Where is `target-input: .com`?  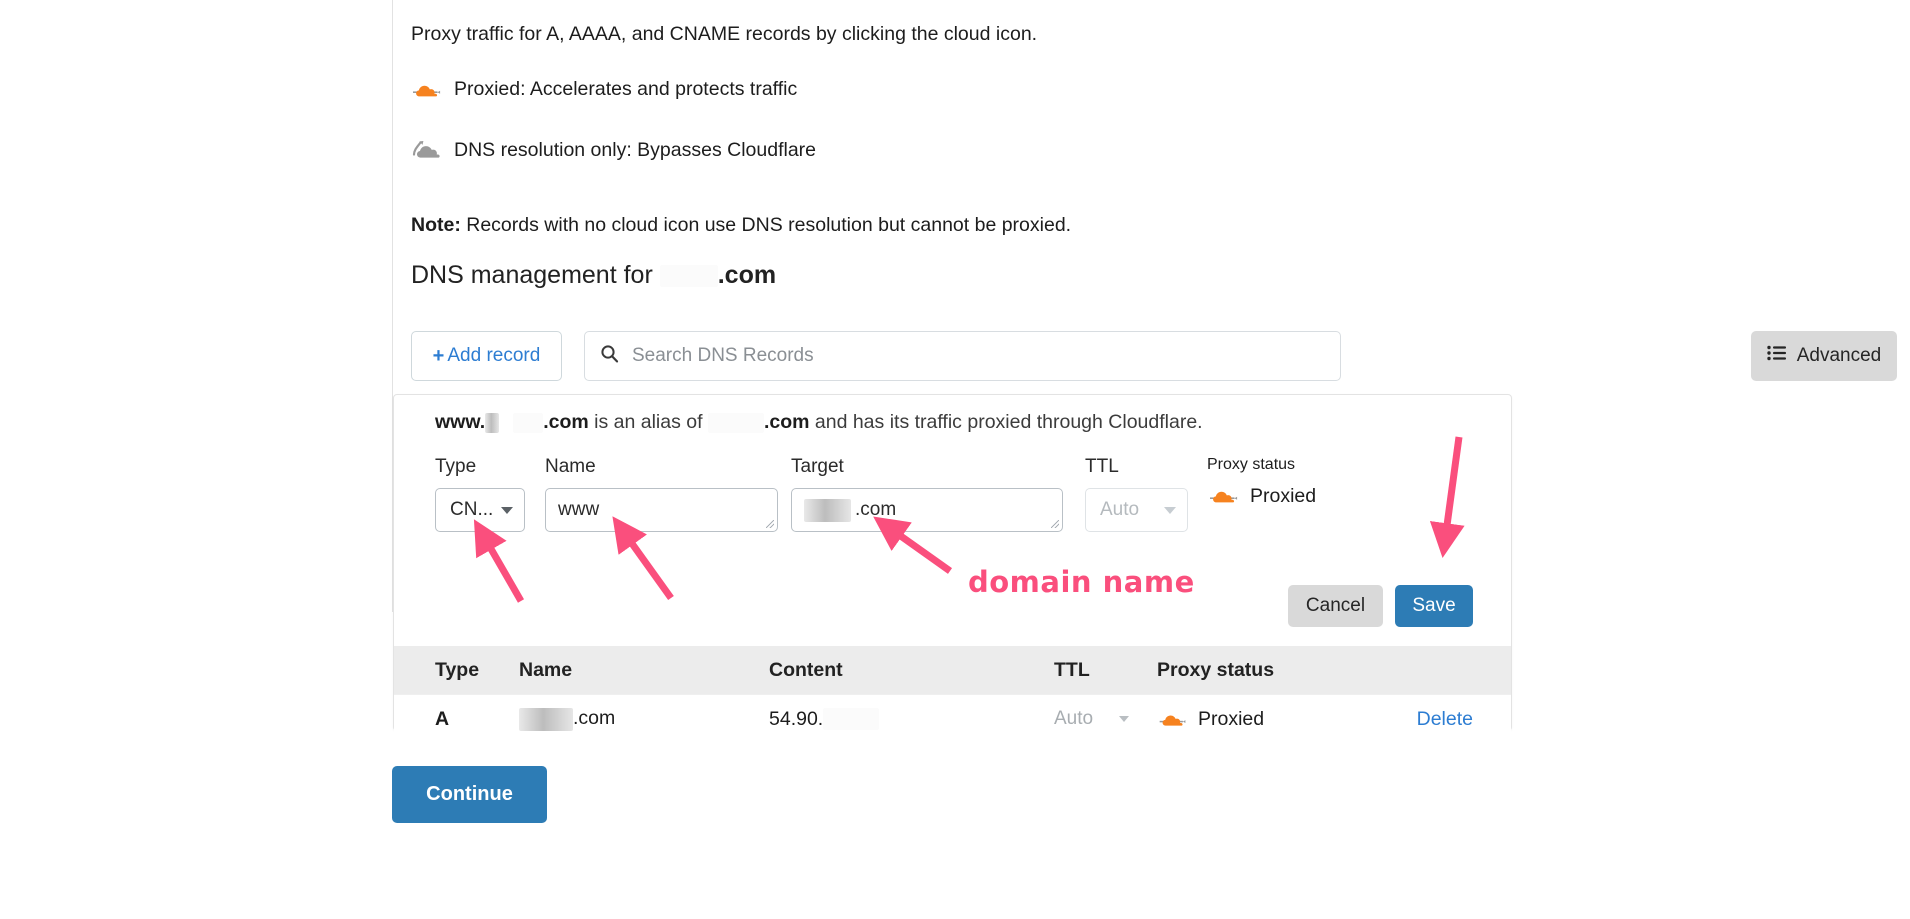
target-input: .com is located at coordinates (927, 510).